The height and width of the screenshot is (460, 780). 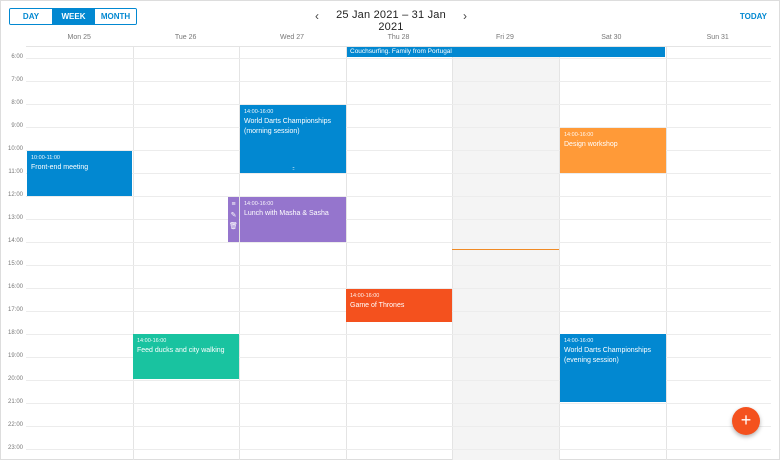 I want to click on menu-icon: ≡, so click(x=233, y=204).